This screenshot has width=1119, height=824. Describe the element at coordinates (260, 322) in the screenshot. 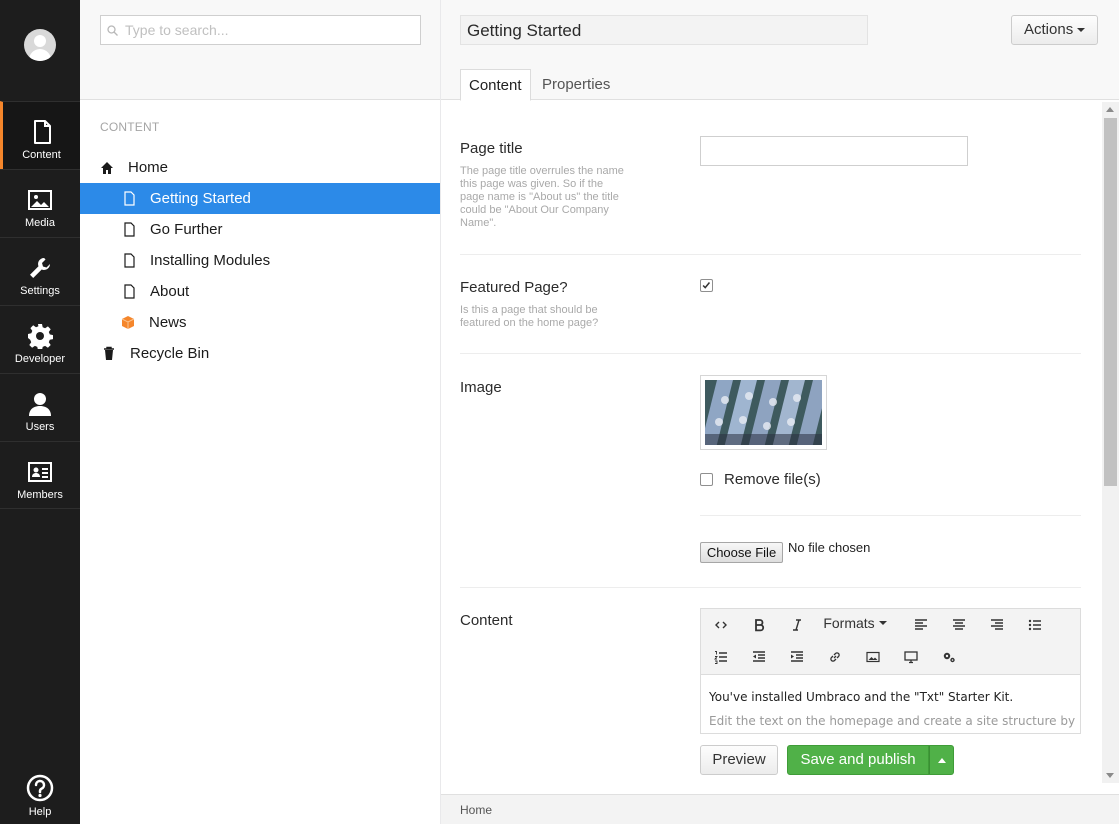

I see `tree-node-news: News` at that location.